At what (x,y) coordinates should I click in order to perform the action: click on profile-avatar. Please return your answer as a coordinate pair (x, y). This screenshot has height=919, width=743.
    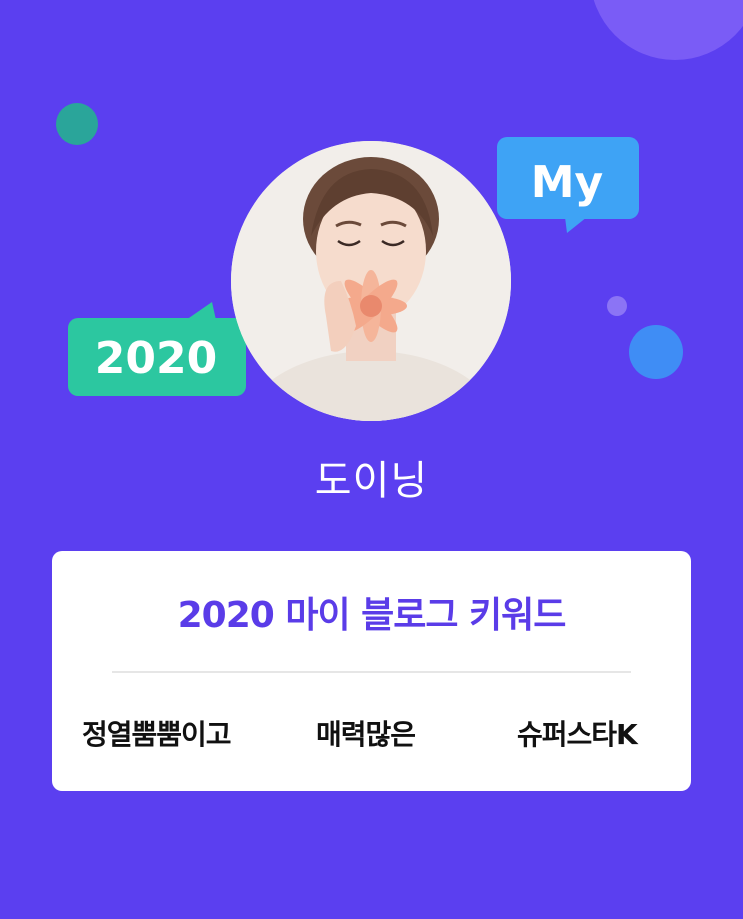
    Looking at the image, I should click on (371, 281).